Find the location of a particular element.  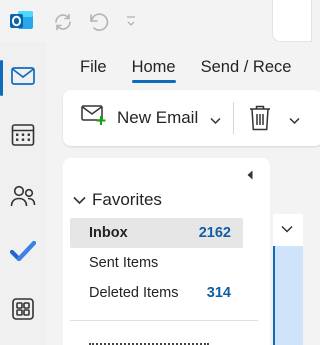

new-email-dropdown-icon is located at coordinates (215, 121).